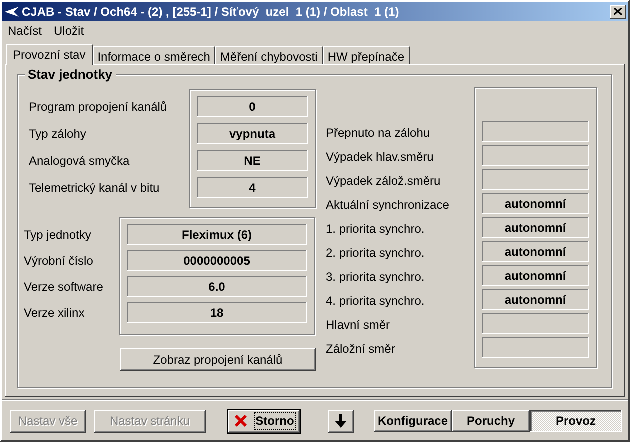 The image size is (630, 442). I want to click on field-label: Typ jednotky, so click(58, 235).